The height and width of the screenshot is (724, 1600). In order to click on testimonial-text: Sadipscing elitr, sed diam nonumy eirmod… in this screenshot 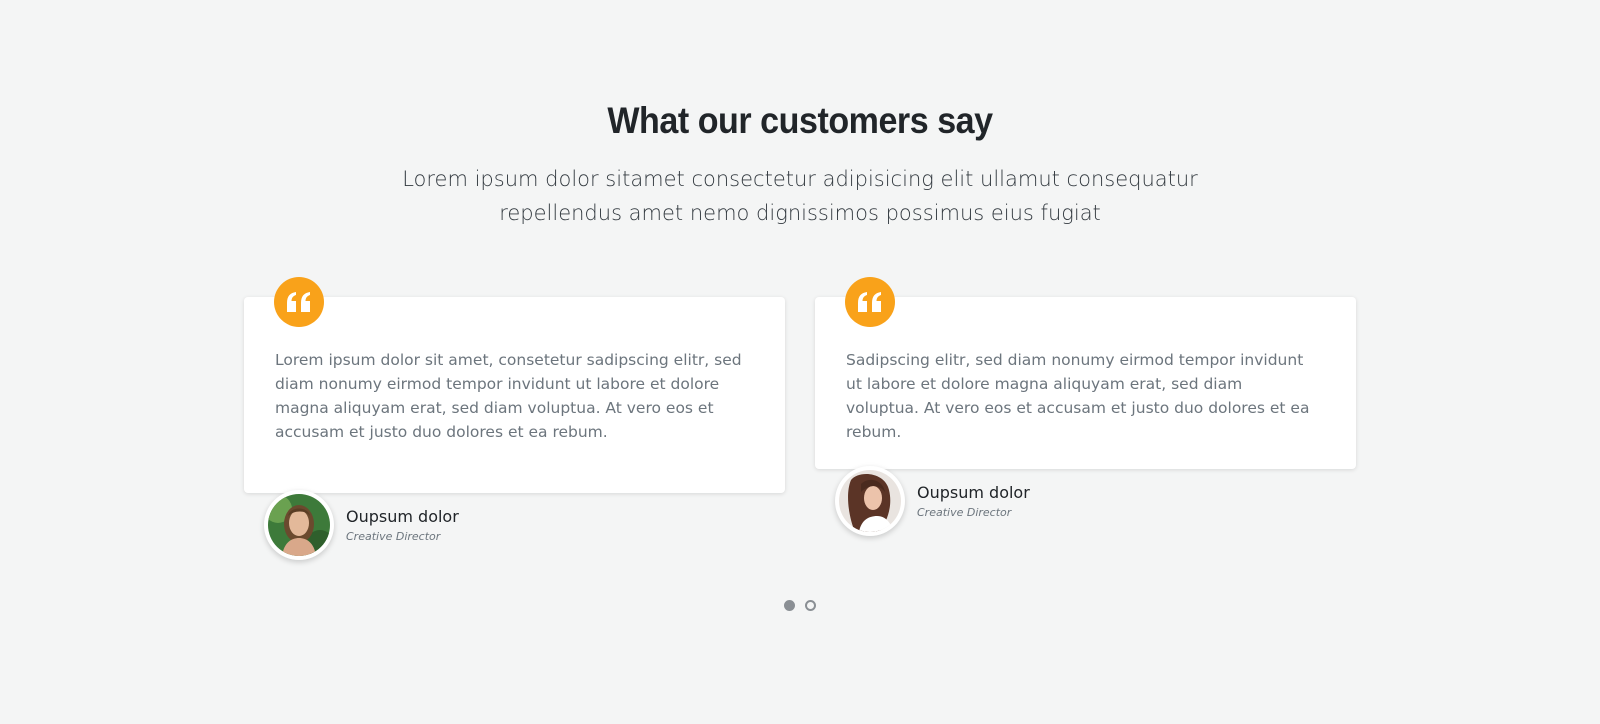, I will do `click(1078, 396)`.